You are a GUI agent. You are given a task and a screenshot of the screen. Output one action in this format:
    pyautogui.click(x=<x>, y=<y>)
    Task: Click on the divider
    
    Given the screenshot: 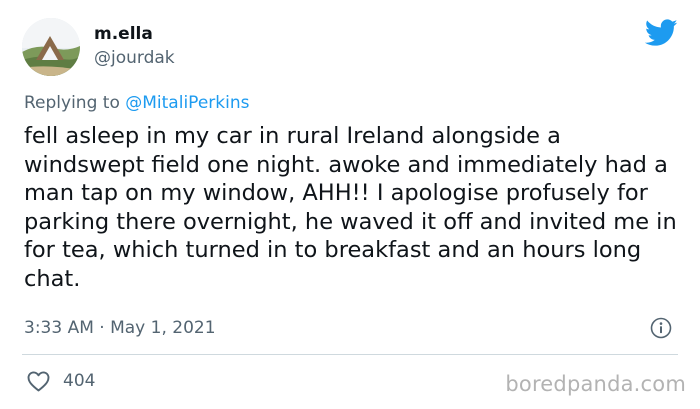 What is the action you would take?
    pyautogui.click(x=350, y=354)
    